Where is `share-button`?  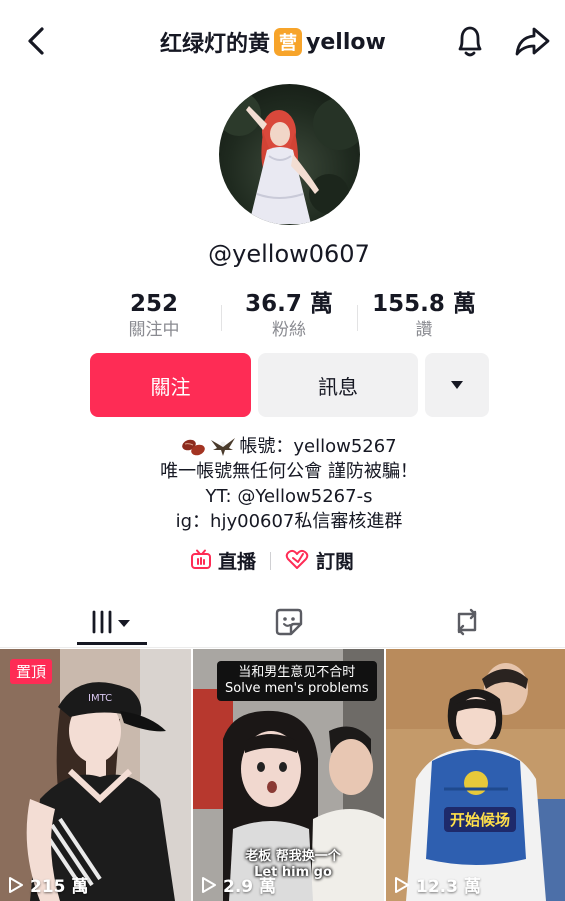 share-button is located at coordinates (532, 41).